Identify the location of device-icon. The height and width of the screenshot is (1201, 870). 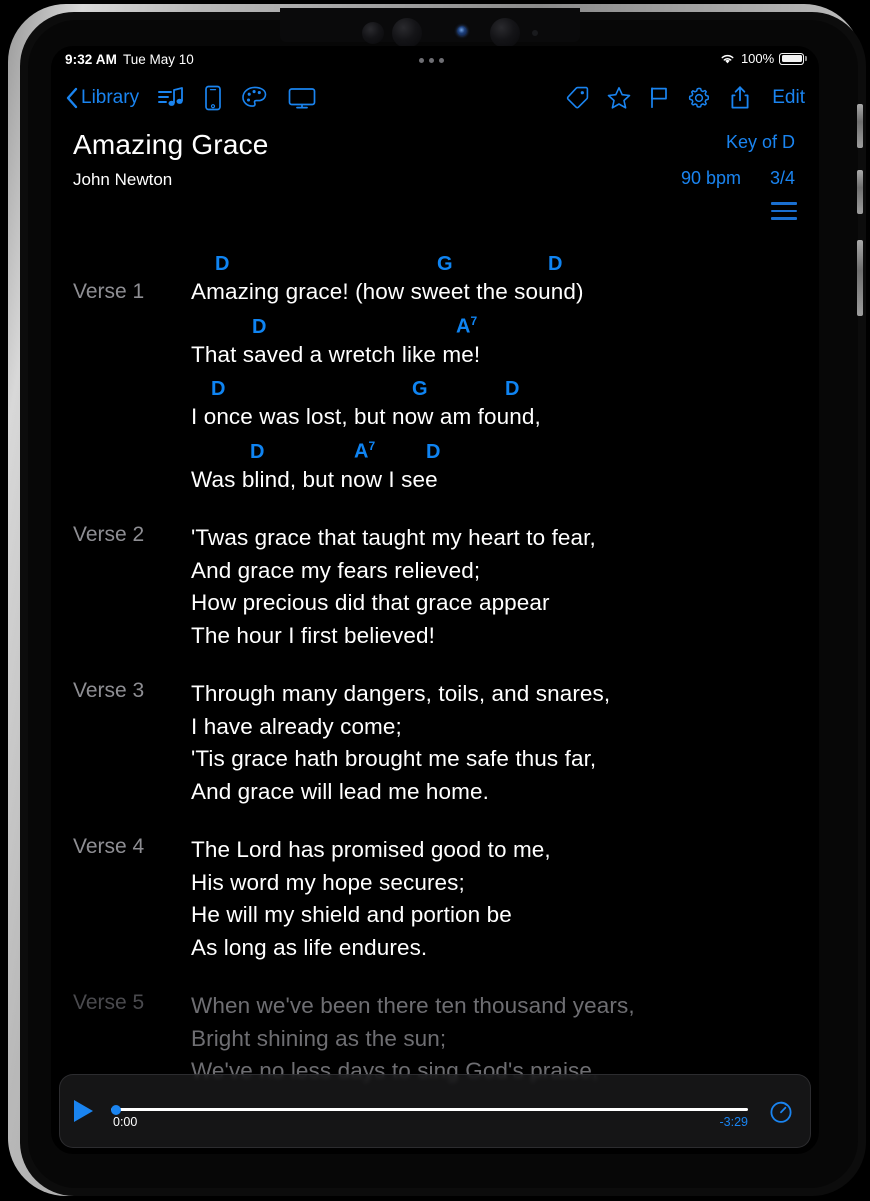
(213, 98).